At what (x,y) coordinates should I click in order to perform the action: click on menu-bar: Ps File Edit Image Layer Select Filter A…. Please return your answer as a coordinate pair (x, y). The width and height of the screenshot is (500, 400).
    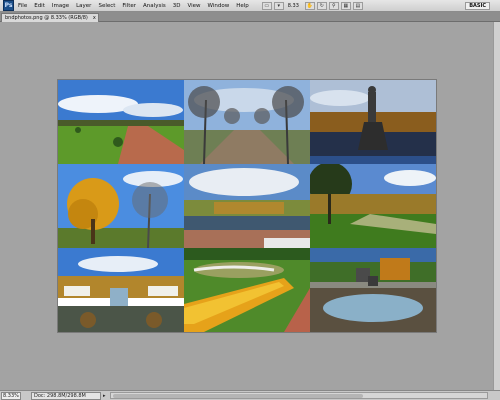
    Looking at the image, I should click on (250, 6).